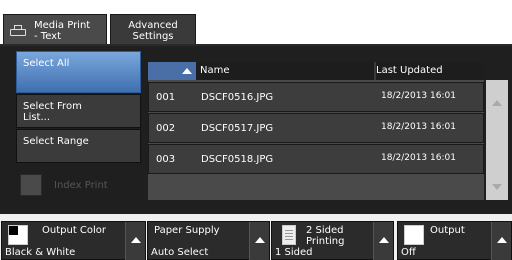 The width and height of the screenshot is (512, 260). Describe the element at coordinates (46, 63) in the screenshot. I see `select-all-label: Select All` at that location.